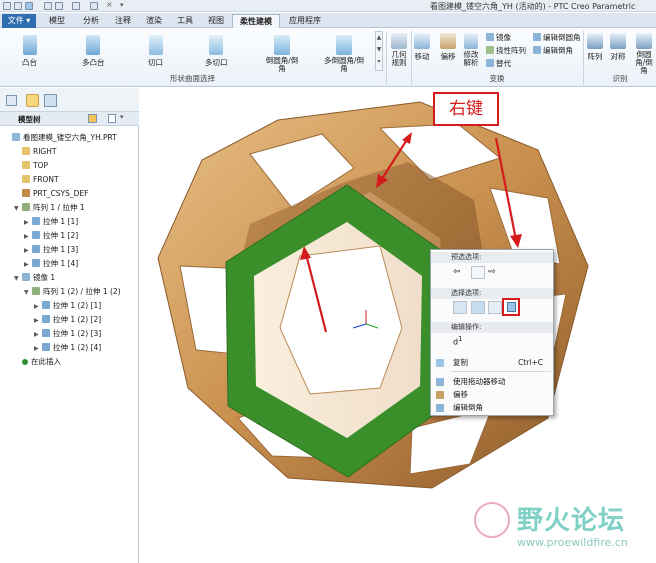 Image resolution: width=656 pixels, height=563 pixels. What do you see at coordinates (305, 21) in the screenshot?
I see `tab-applications: 应用程序` at bounding box center [305, 21].